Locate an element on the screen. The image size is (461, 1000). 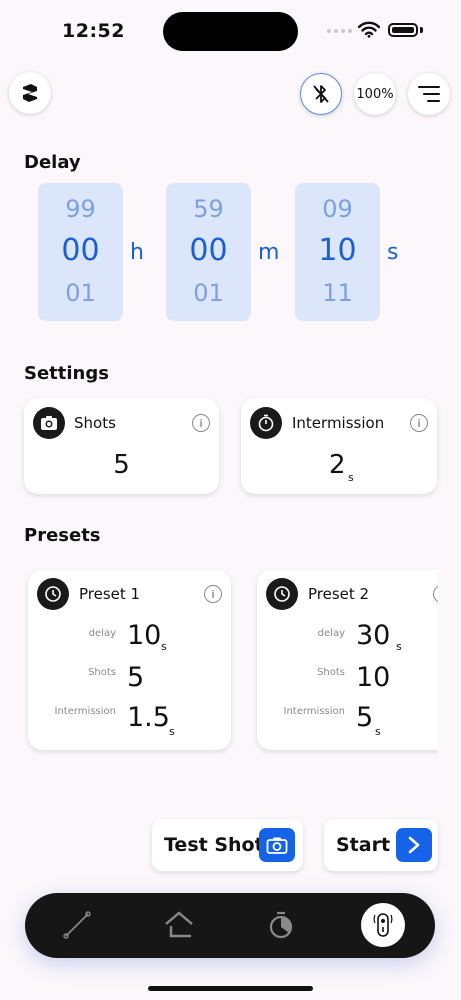
nav-home-tab is located at coordinates (179, 925).